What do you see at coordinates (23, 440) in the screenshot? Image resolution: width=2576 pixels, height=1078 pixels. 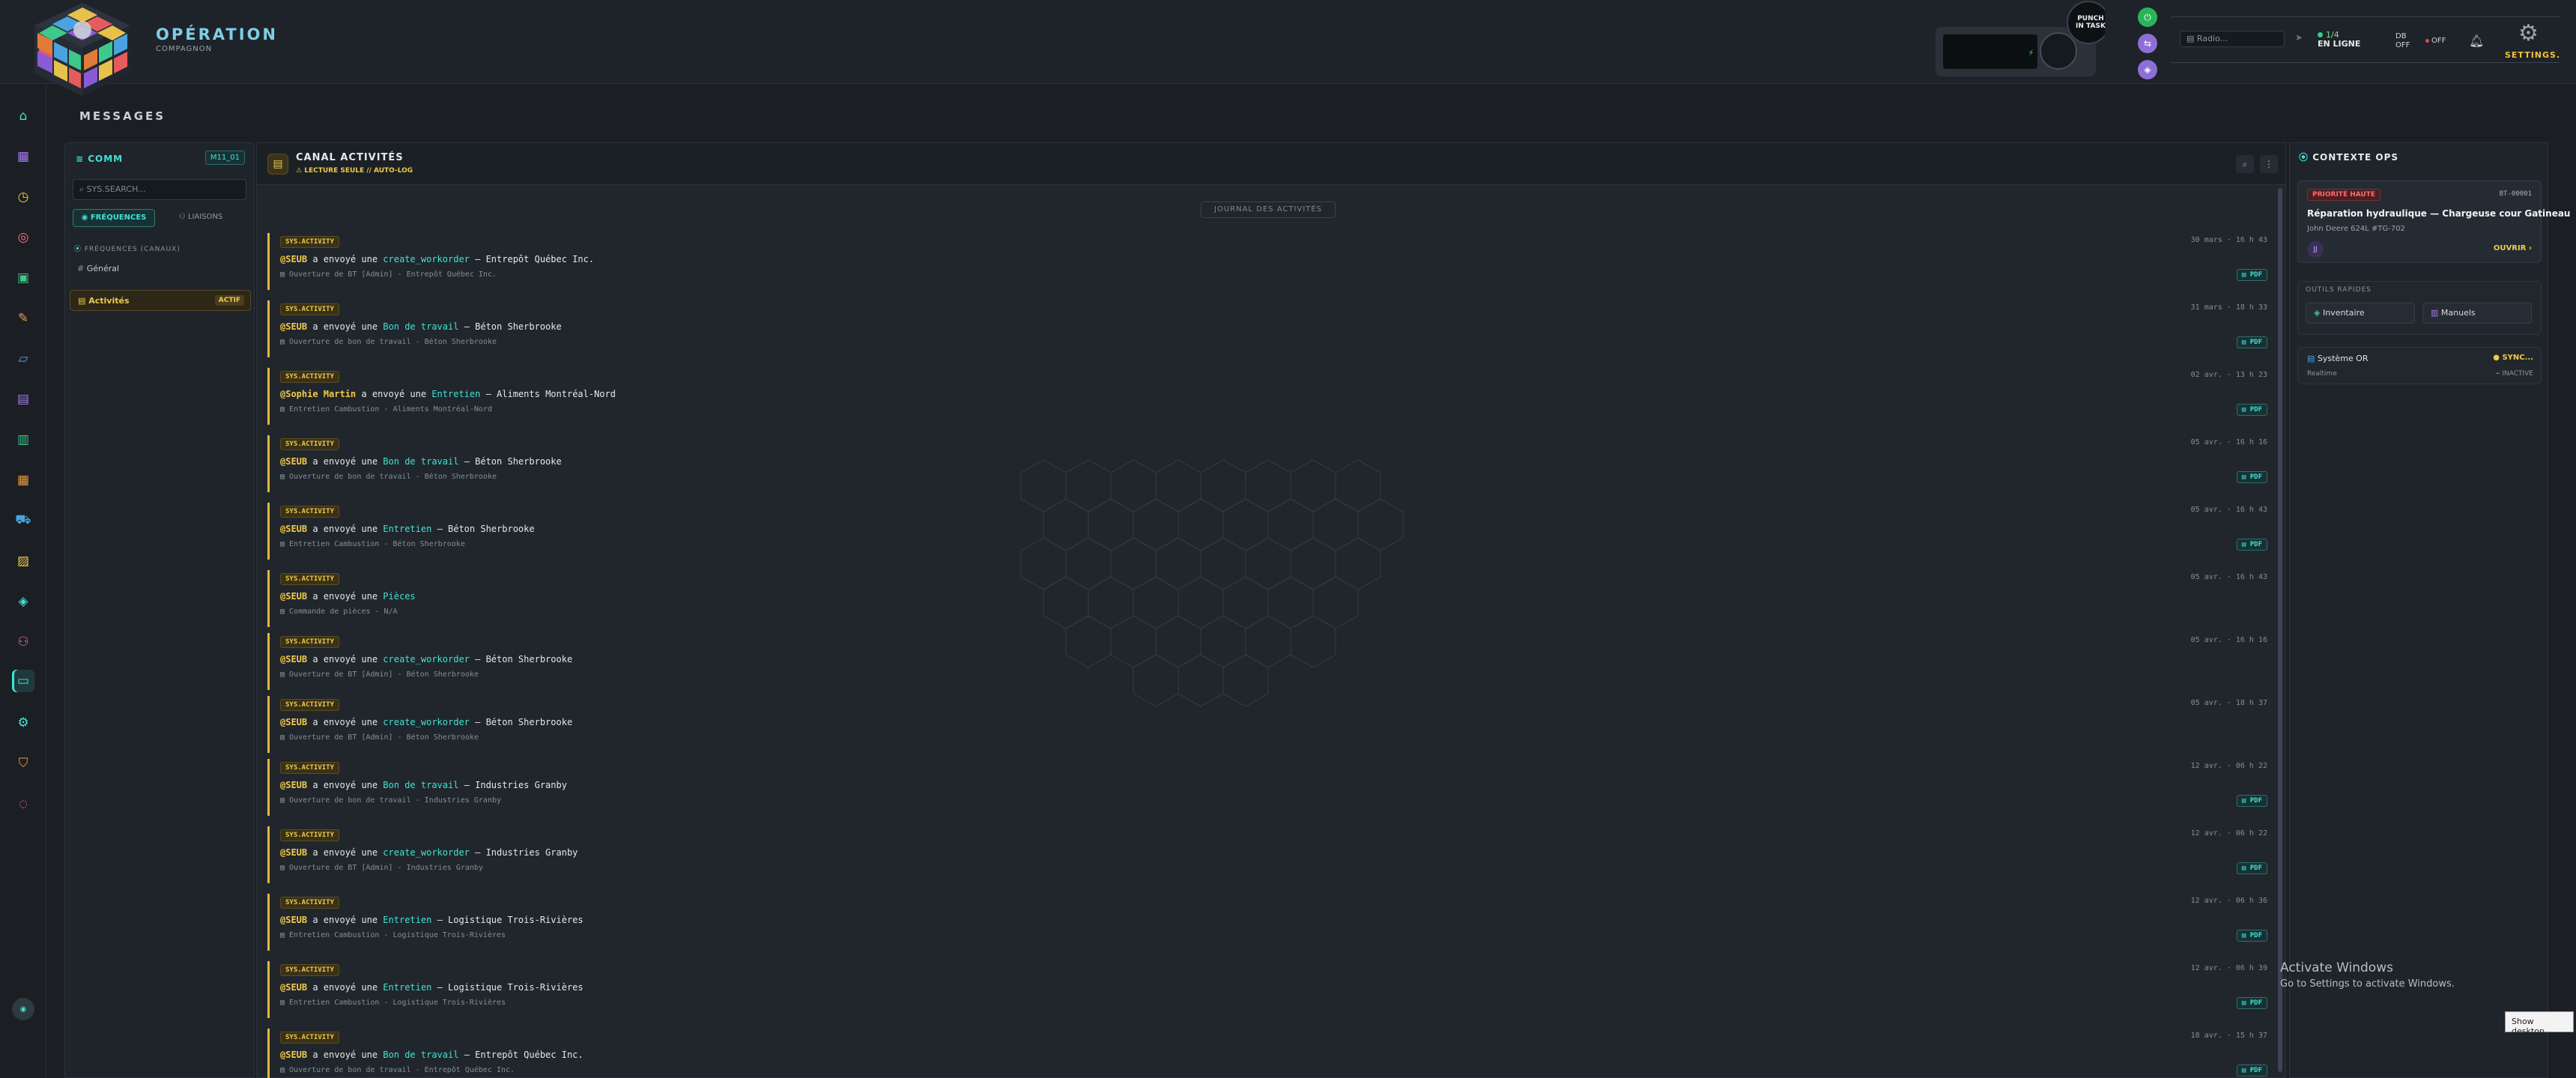 I see `report-icon: ▥` at bounding box center [23, 440].